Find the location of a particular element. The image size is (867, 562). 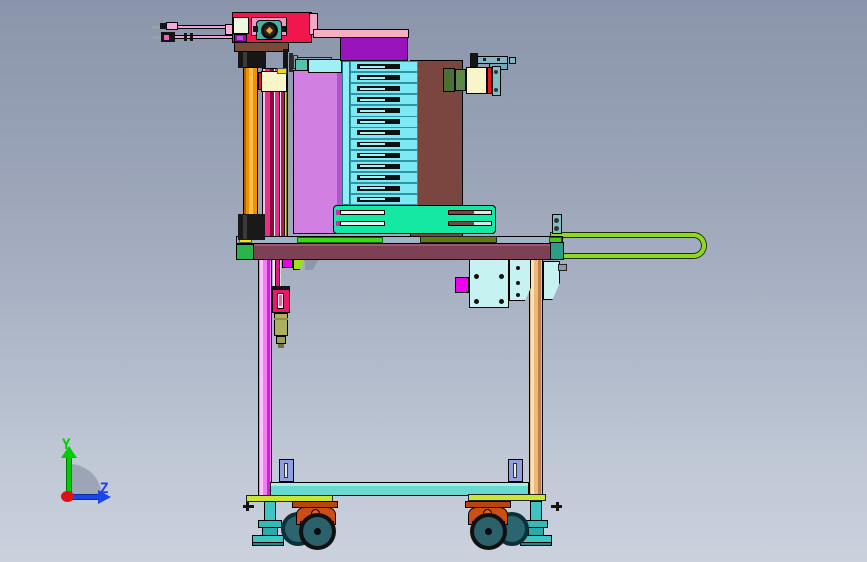

air-cylinder-band is located at coordinates (281, 319).